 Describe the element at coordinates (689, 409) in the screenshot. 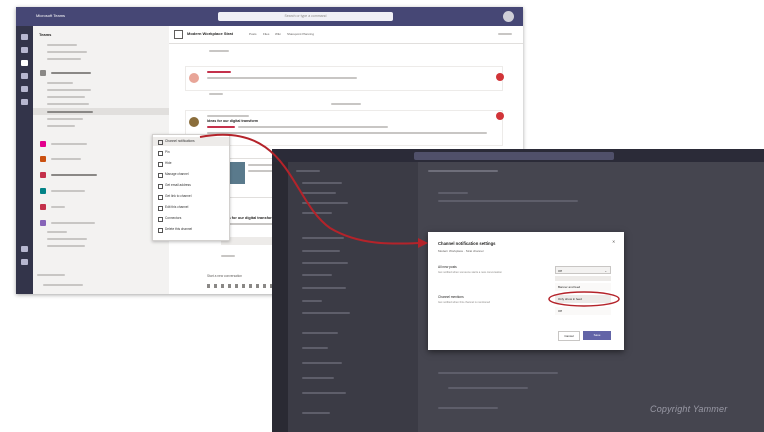

I see `watermark: Copyright Yammer` at that location.